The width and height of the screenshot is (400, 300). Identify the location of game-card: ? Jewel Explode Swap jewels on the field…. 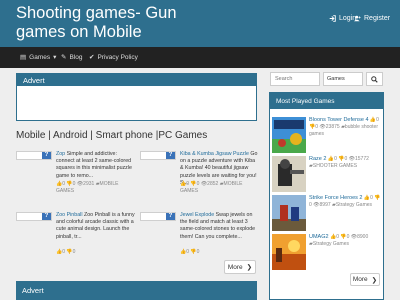
(200, 237).